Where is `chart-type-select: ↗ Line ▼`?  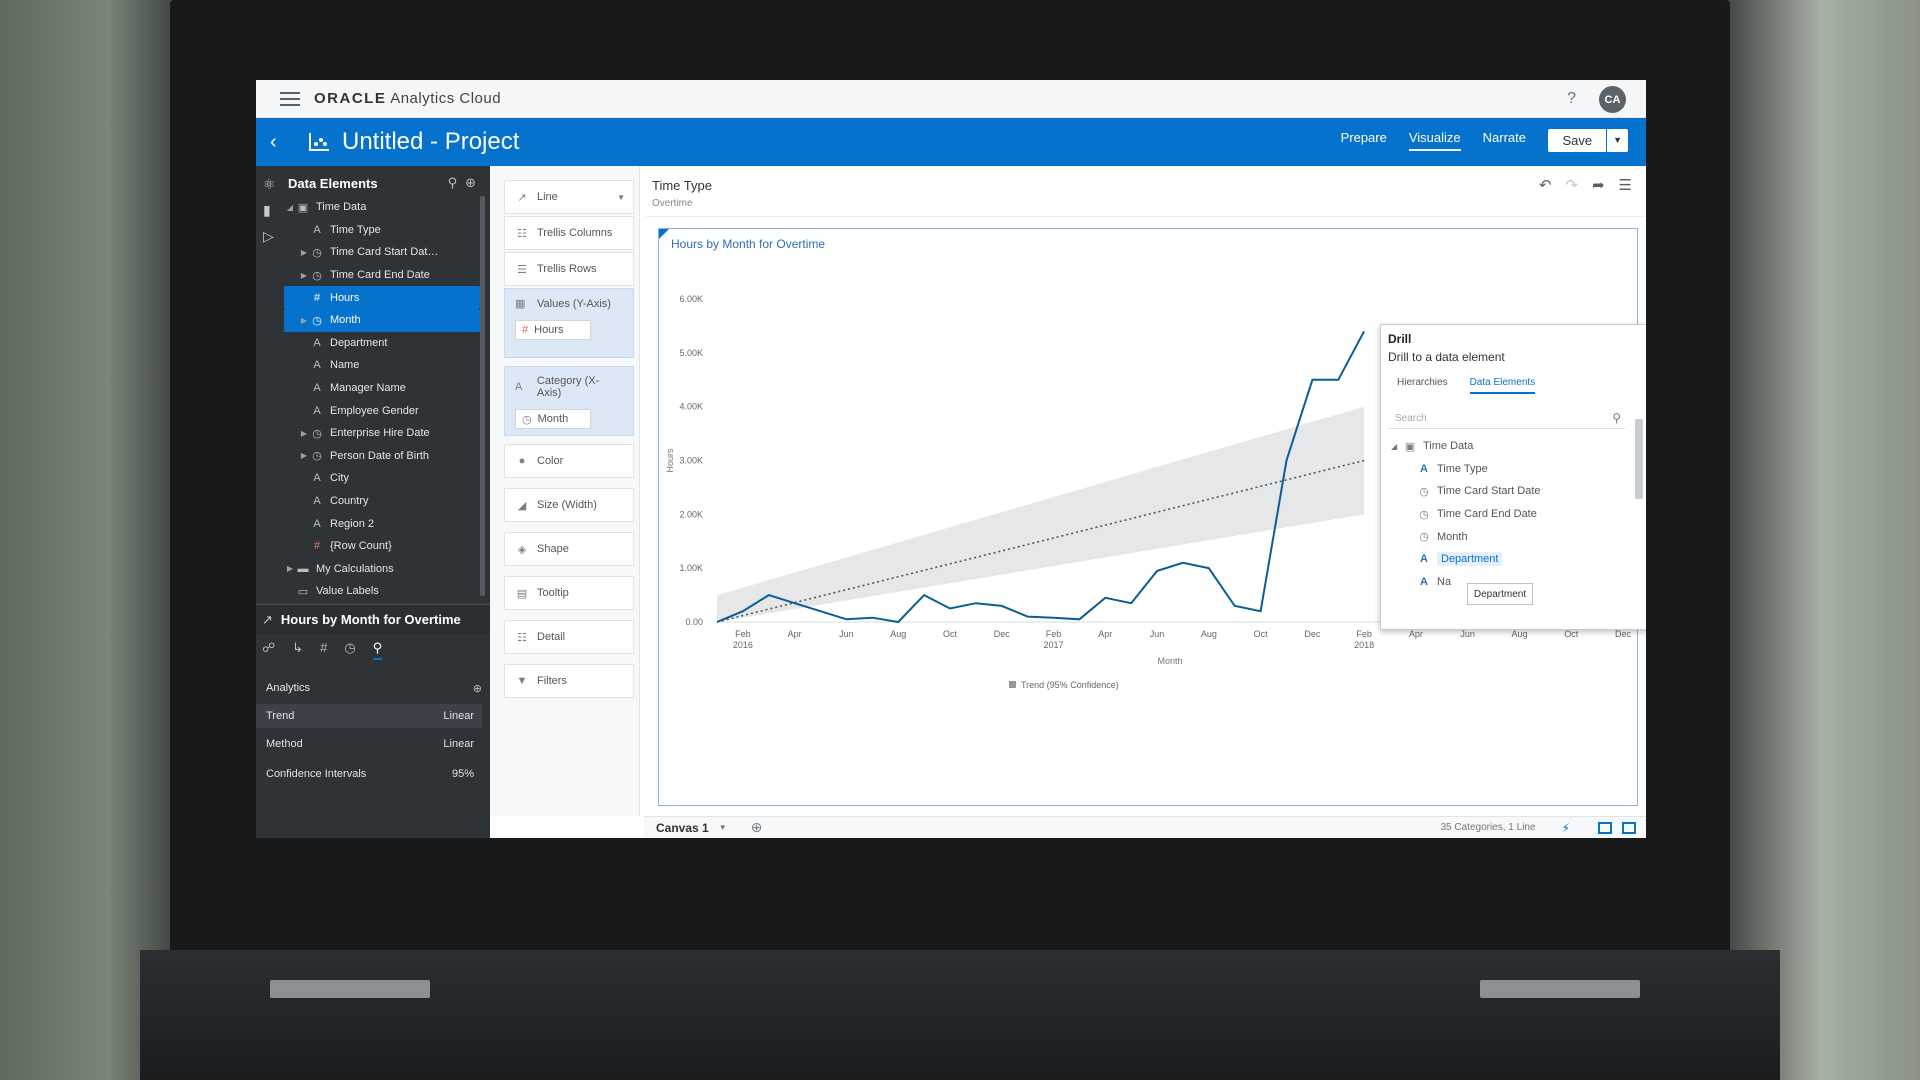
chart-type-select: ↗ Line ▼ is located at coordinates (569, 197).